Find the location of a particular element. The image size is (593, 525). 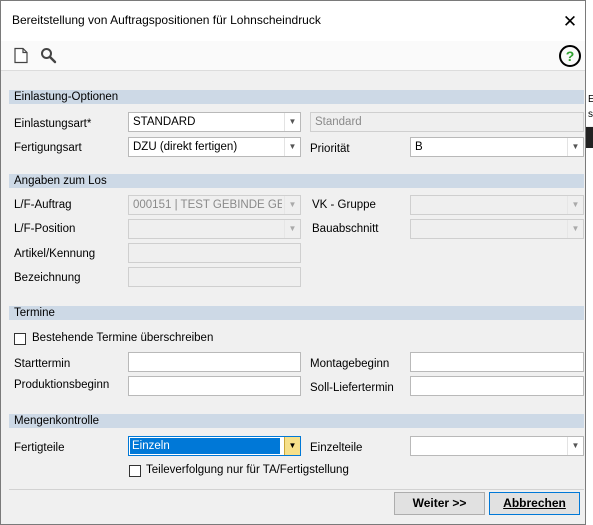

starttermin-label: Starttermin is located at coordinates (42, 364).